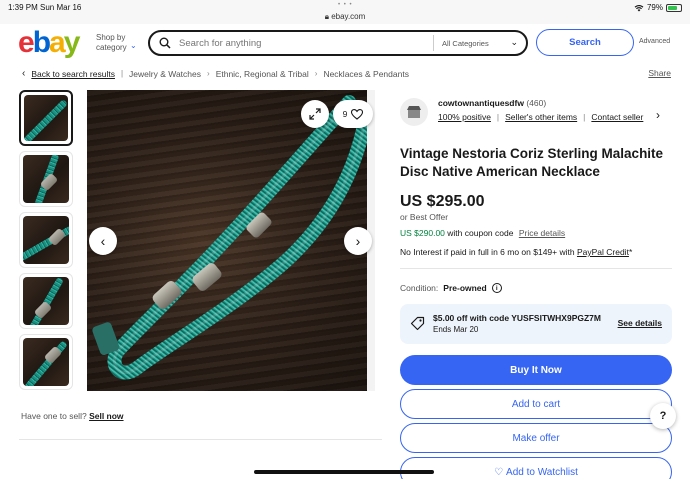 The height and width of the screenshot is (479, 690). I want to click on shop-by-category: Shop by category ⌄, so click(118, 43).